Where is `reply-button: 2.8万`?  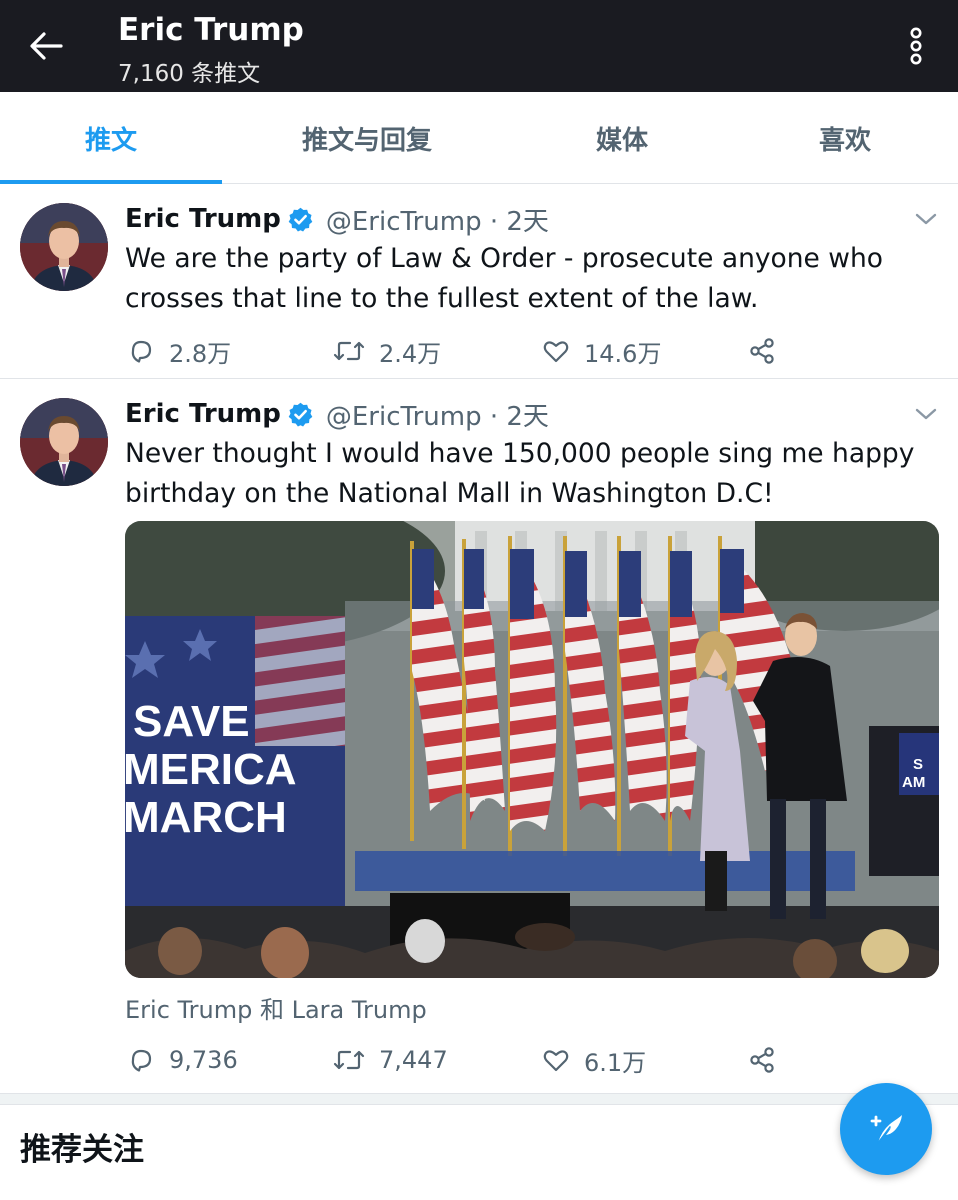 reply-button: 2.8万 is located at coordinates (179, 351).